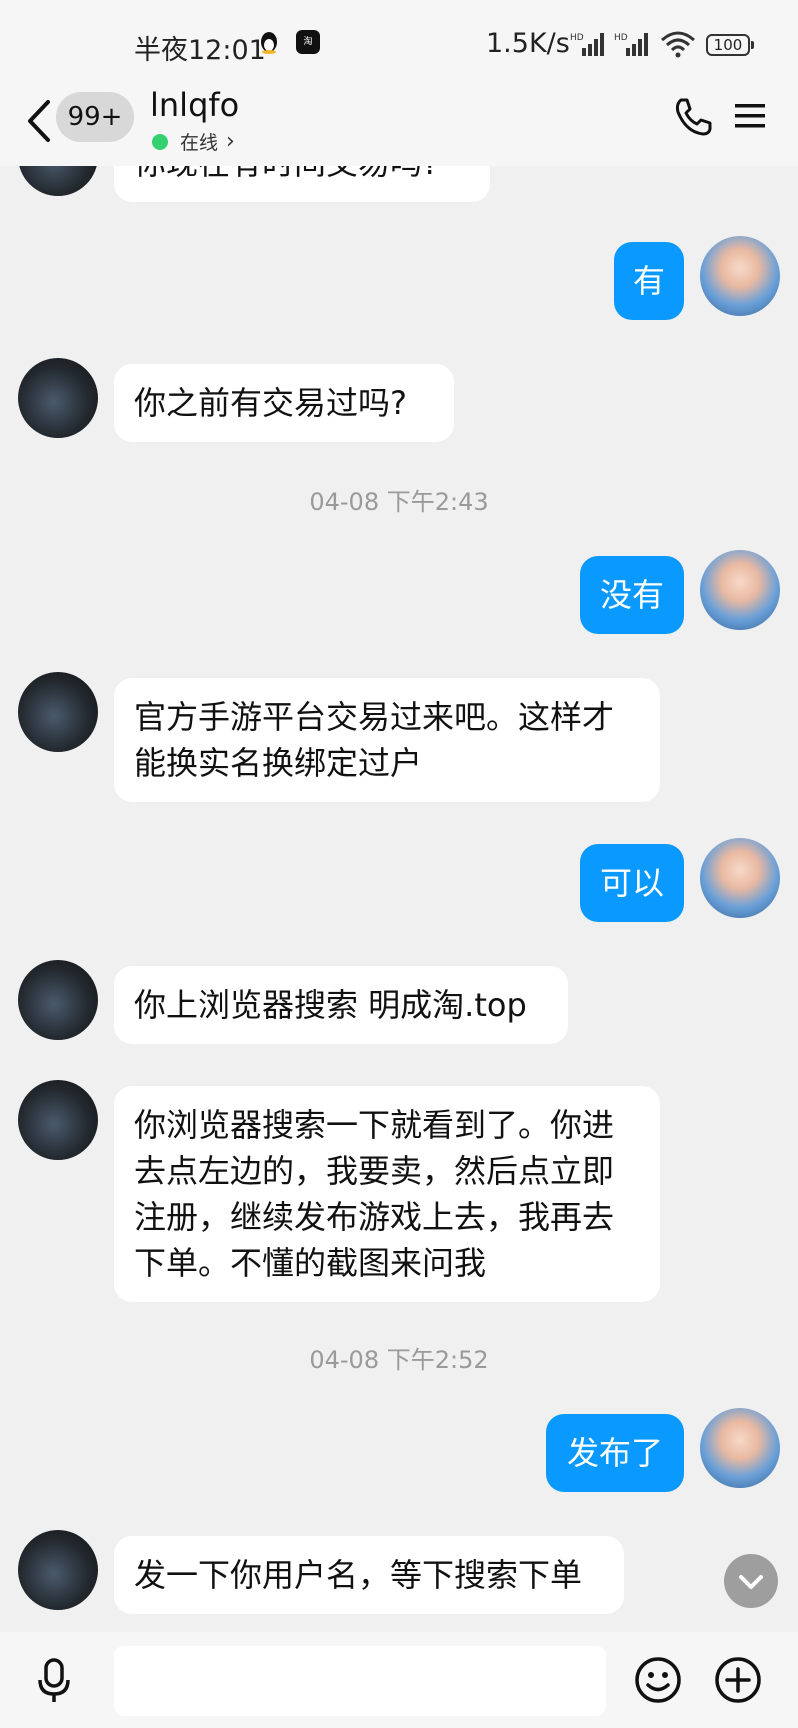 Image resolution: width=798 pixels, height=1728 pixels. What do you see at coordinates (341, 1005) in the screenshot?
I see `message-bubble-incoming: 你上浏览器搜索 明成淘.top` at bounding box center [341, 1005].